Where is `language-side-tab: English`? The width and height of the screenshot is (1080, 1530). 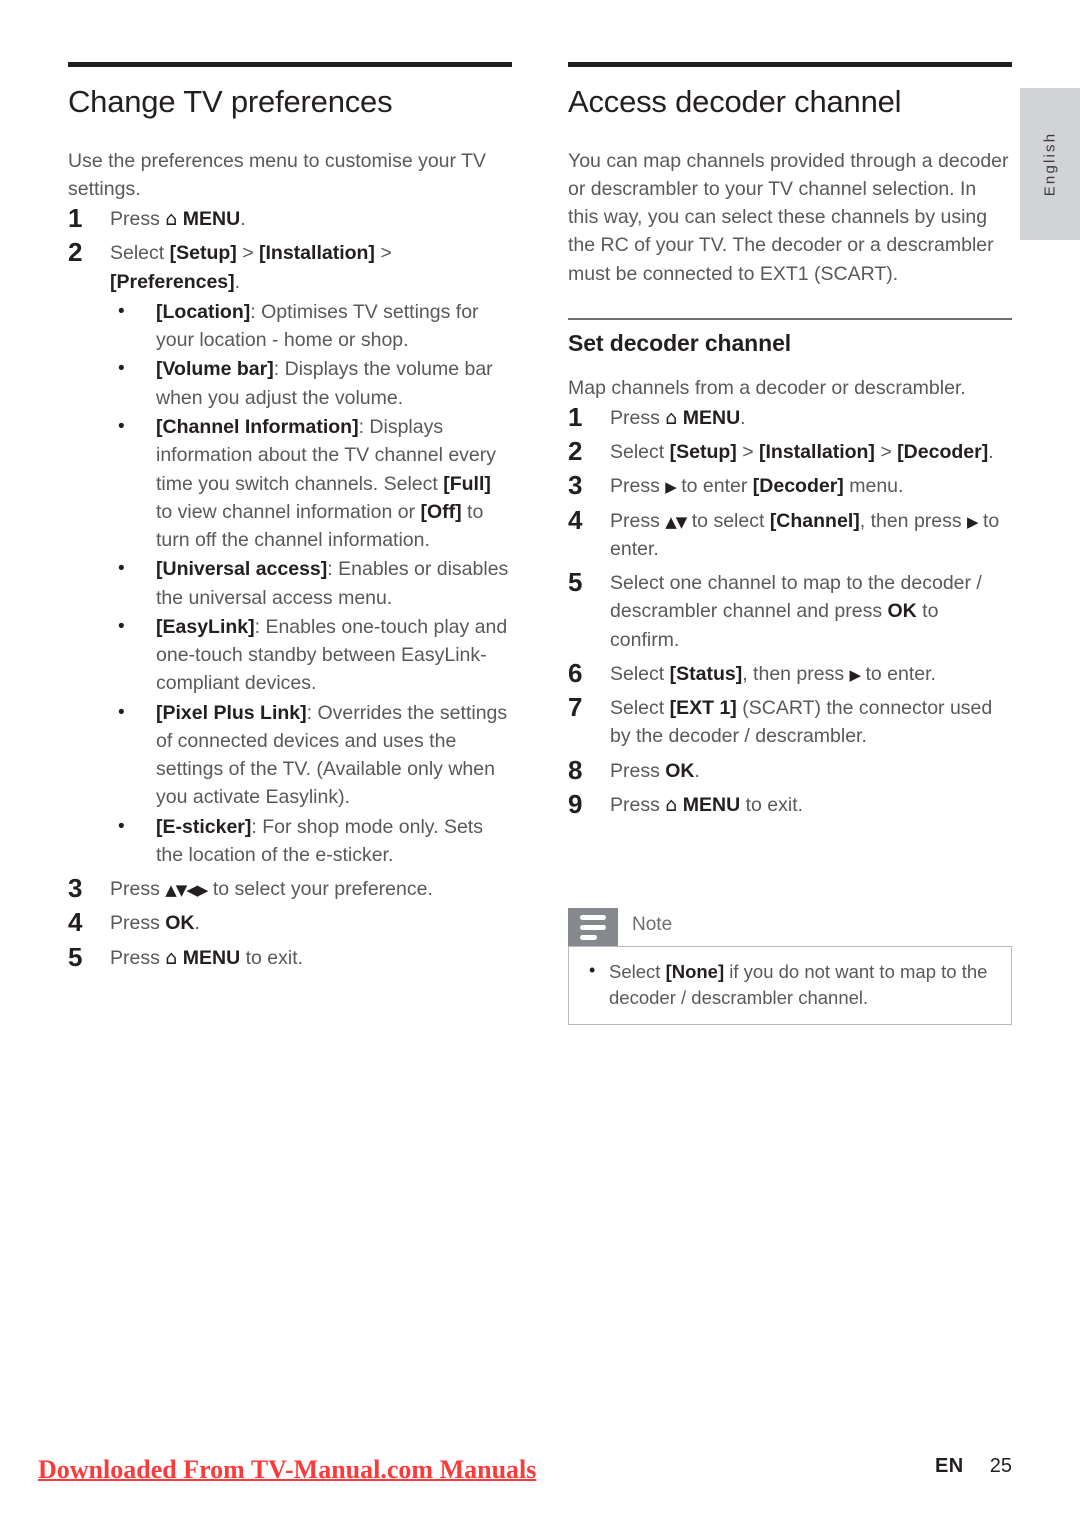 language-side-tab: English is located at coordinates (1050, 164).